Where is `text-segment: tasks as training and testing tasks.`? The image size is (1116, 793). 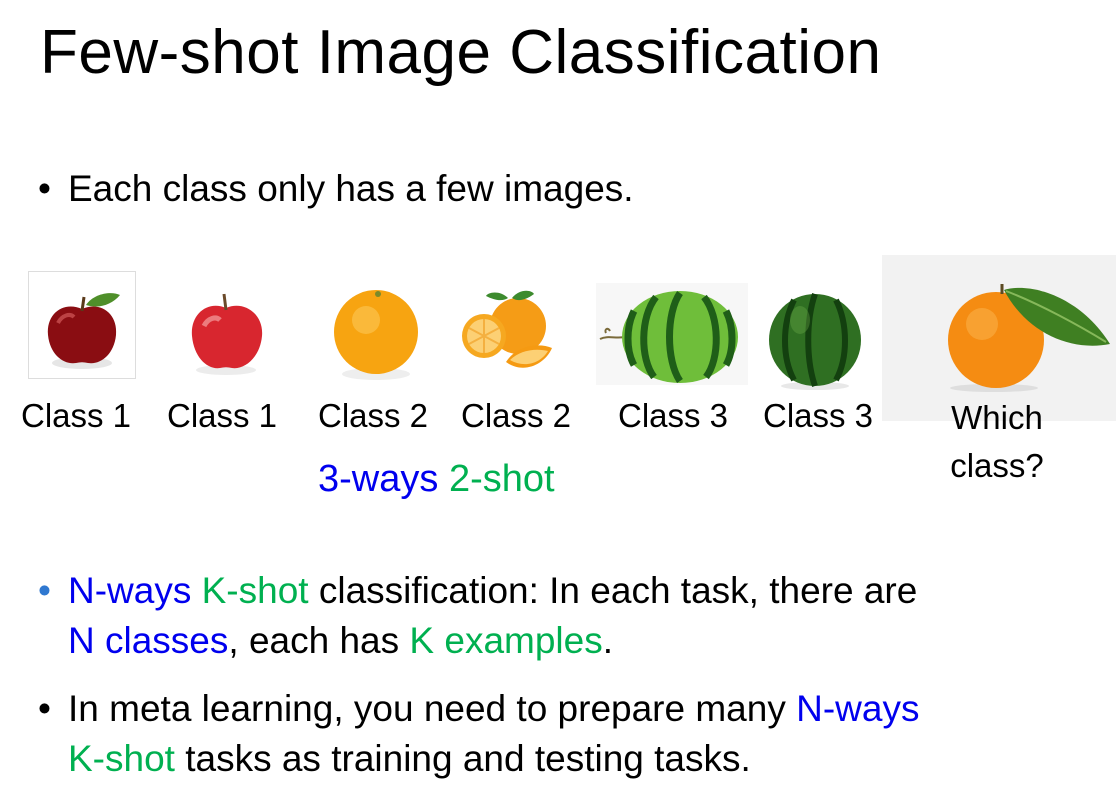 text-segment: tasks as training and testing tasks. is located at coordinates (462, 758).